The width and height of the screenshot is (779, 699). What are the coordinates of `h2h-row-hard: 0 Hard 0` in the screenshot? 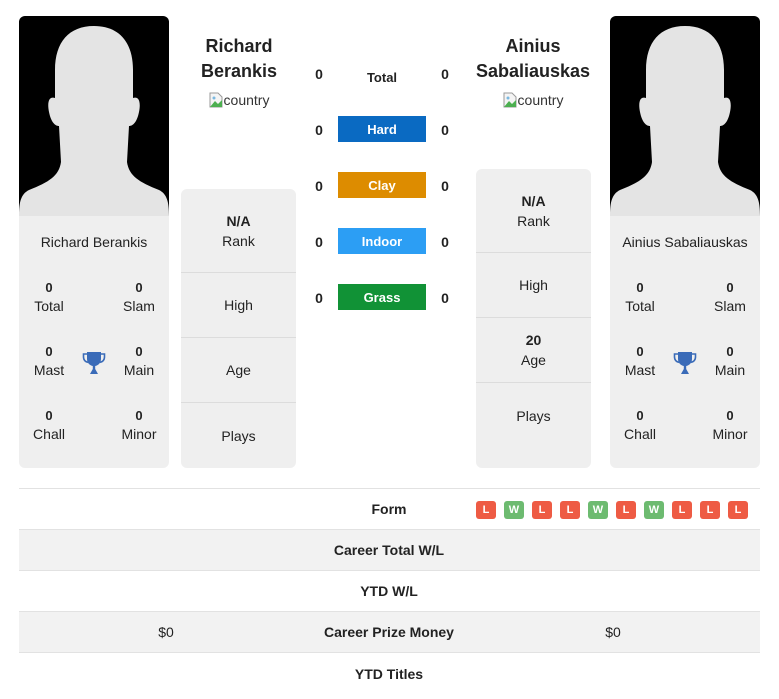 It's located at (382, 144).